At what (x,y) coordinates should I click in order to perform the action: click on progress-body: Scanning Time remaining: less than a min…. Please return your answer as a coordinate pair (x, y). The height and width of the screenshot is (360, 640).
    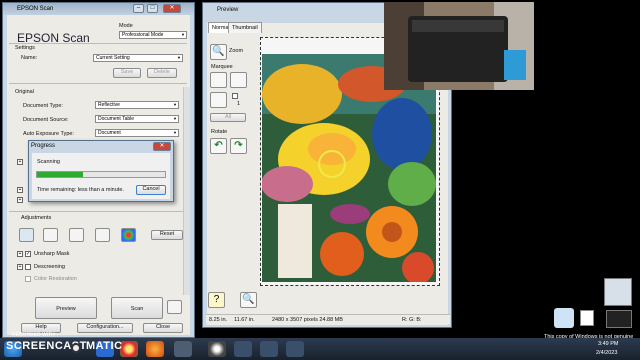
    Looking at the image, I should click on (101, 176).